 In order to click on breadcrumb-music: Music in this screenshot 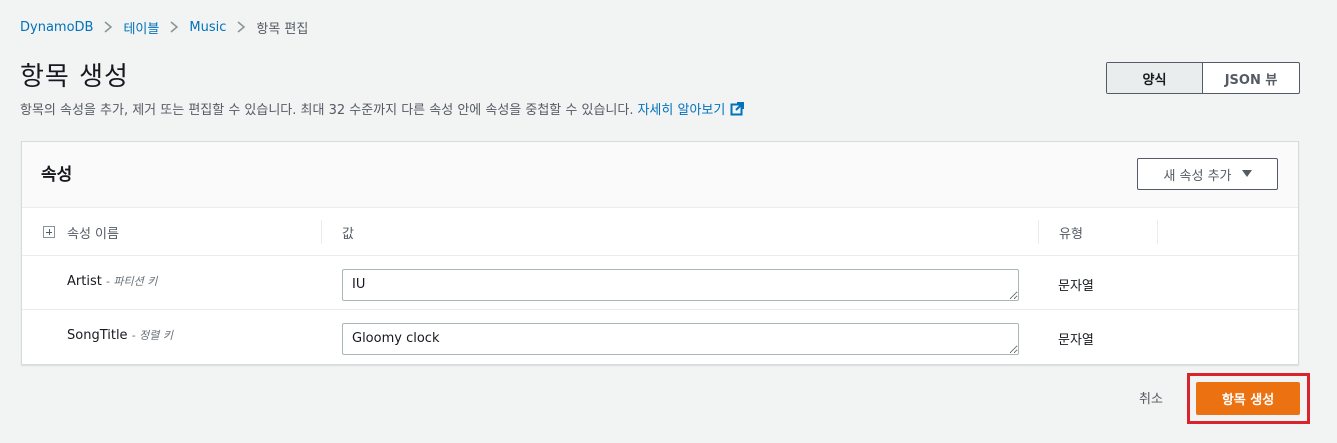, I will do `click(207, 27)`.